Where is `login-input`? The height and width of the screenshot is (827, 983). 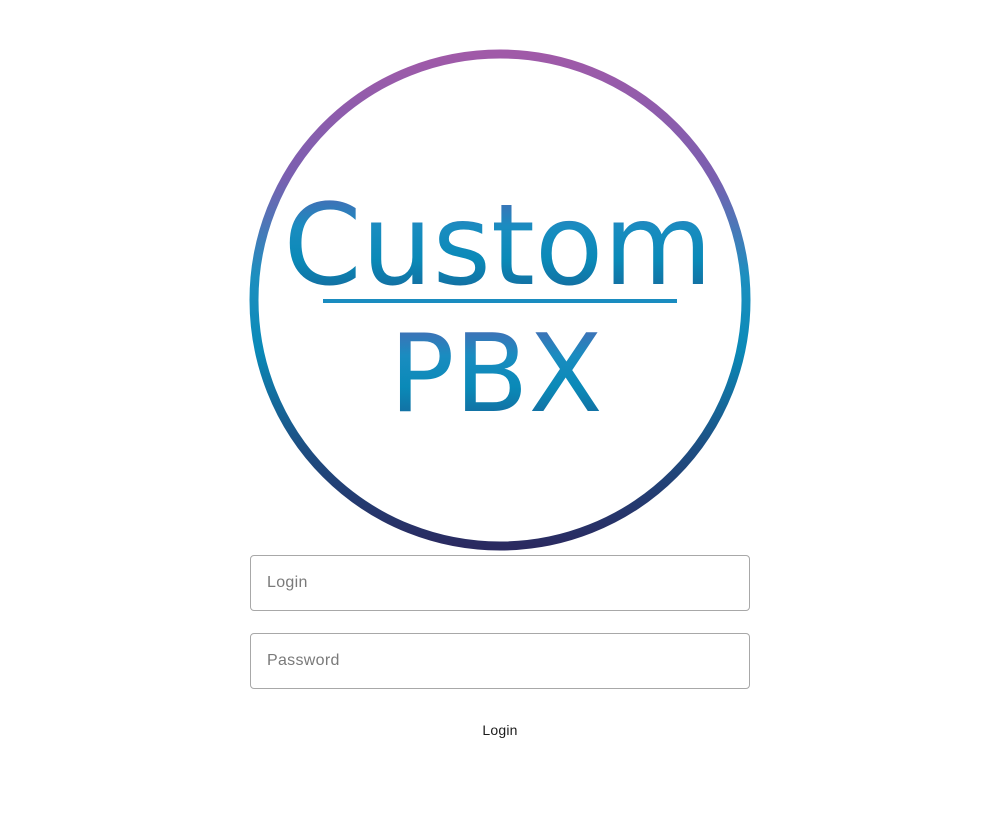
login-input is located at coordinates (500, 583).